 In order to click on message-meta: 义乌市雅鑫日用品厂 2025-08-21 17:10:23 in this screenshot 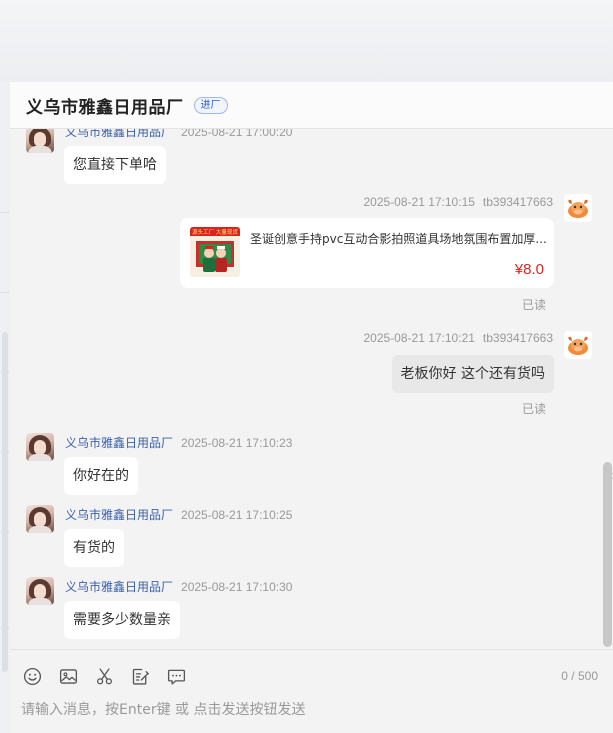, I will do `click(178, 442)`.